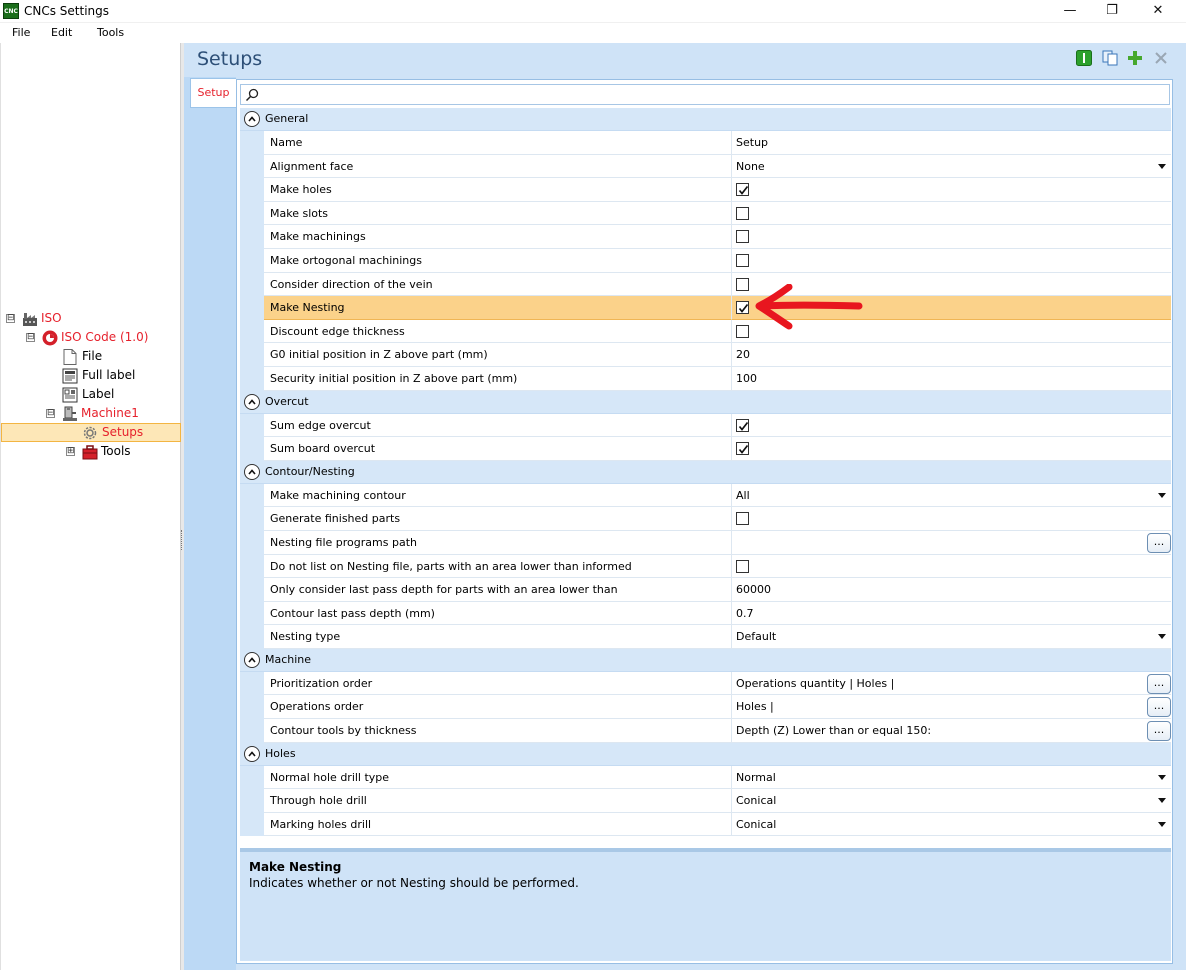 This screenshot has height=970, width=1186. I want to click on category-overcut: Overcut, so click(705, 402).